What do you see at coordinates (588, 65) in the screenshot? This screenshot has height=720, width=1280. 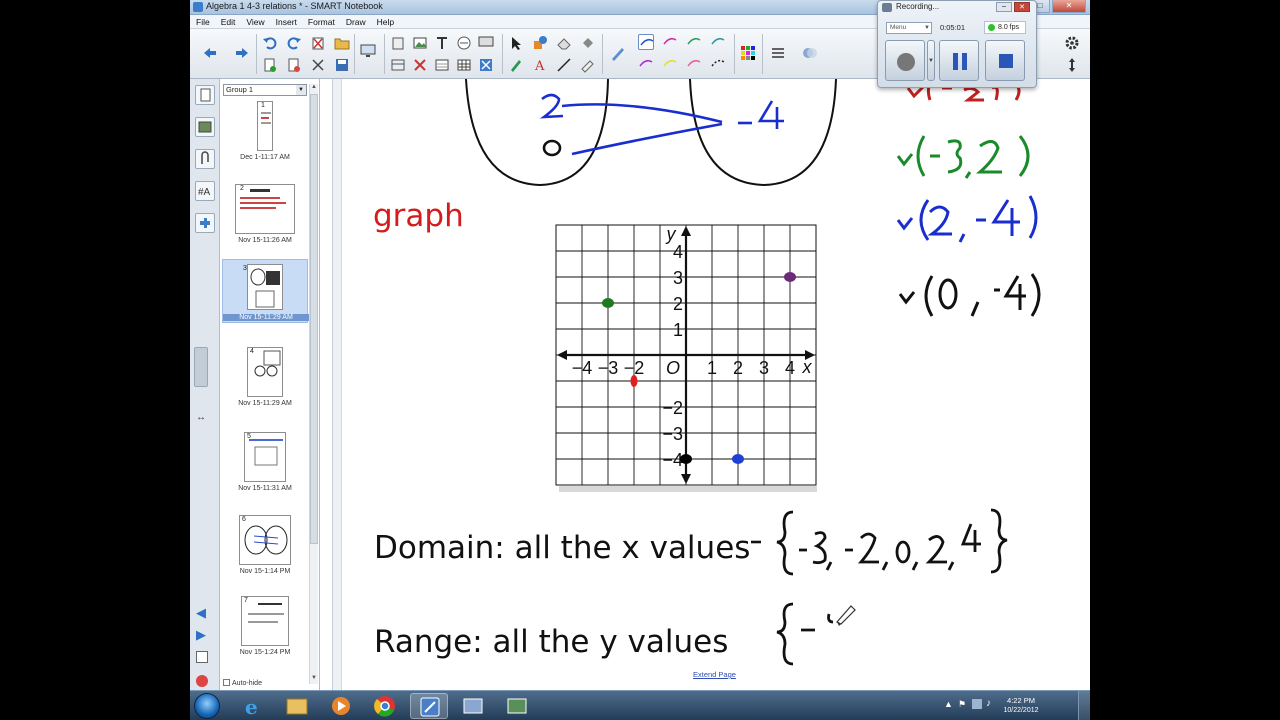 I see `magic-pen-icon` at bounding box center [588, 65].